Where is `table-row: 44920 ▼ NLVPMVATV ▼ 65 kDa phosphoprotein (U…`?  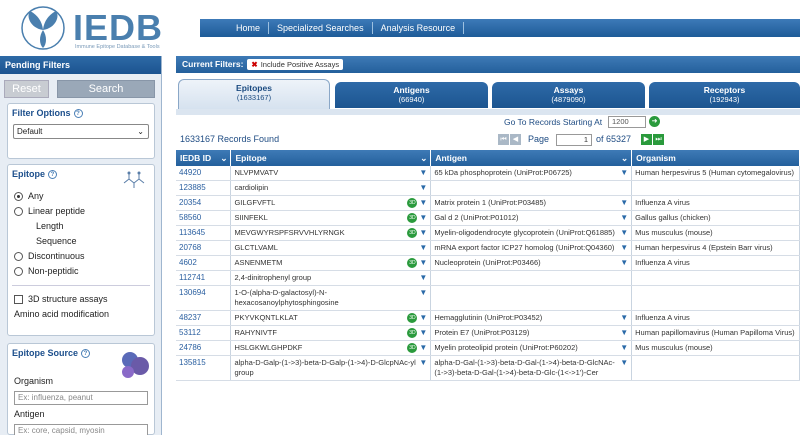
table-row: 44920 ▼ NLVPMVATV ▼ 65 kDa phosphoprotein (U… is located at coordinates (488, 173).